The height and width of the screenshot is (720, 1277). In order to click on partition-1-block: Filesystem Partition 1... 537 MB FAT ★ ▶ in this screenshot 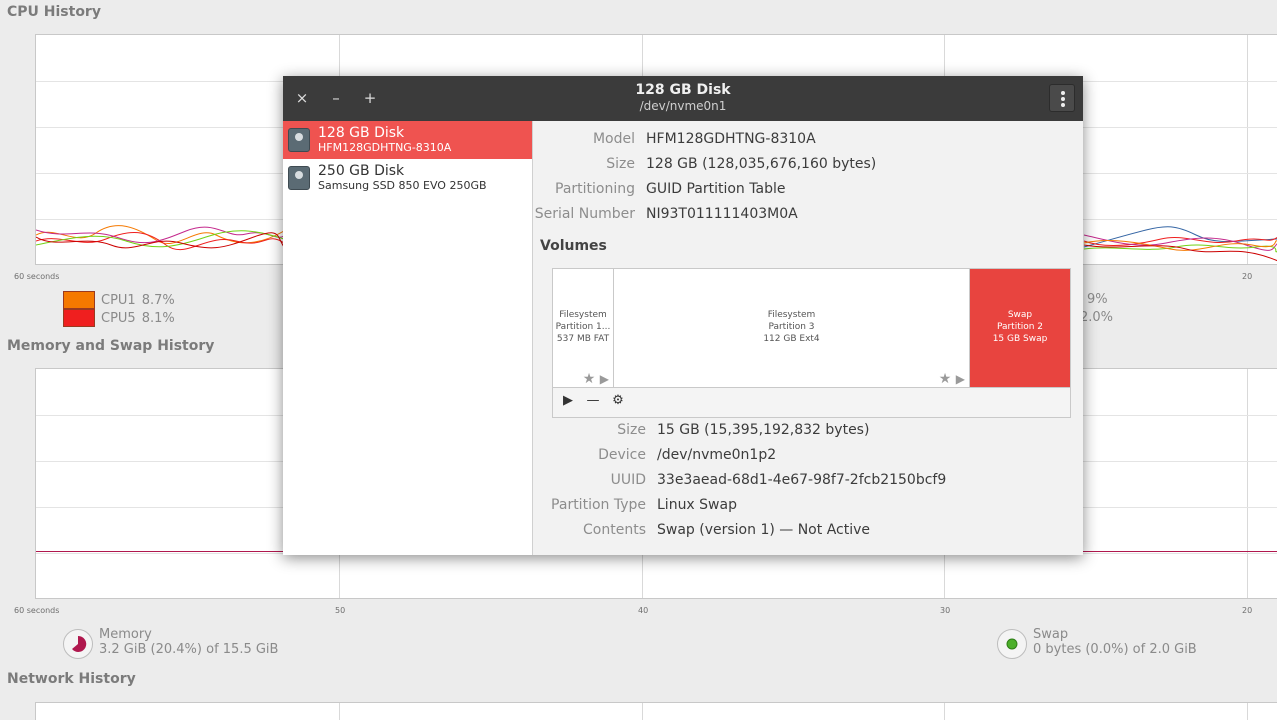, I will do `click(583, 328)`.